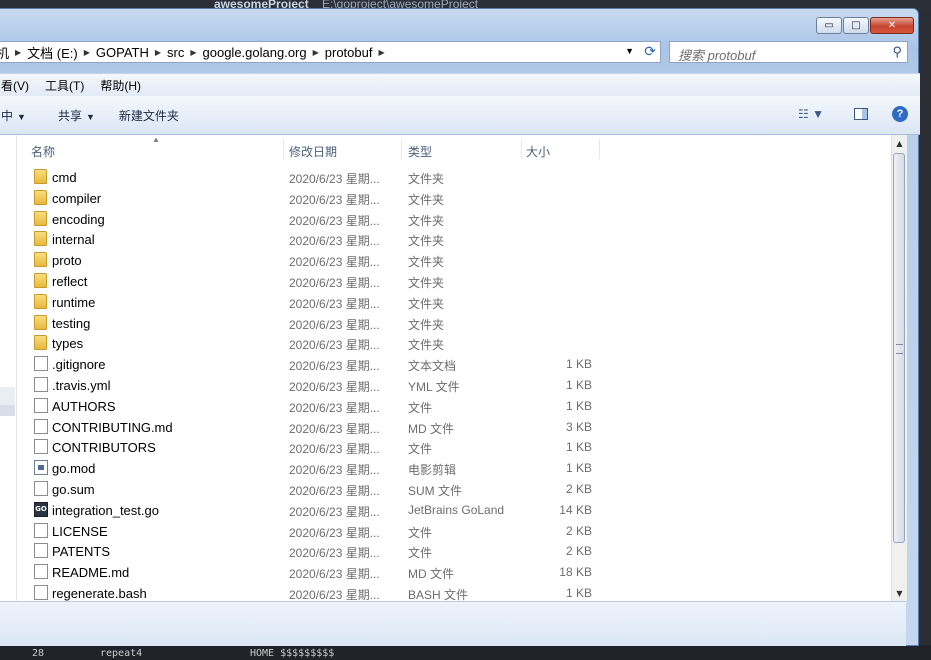  Describe the element at coordinates (324, 468) in the screenshot. I see `file-row: go.mod 2020/6/23 星期... 电影剪辑 1 KB` at that location.